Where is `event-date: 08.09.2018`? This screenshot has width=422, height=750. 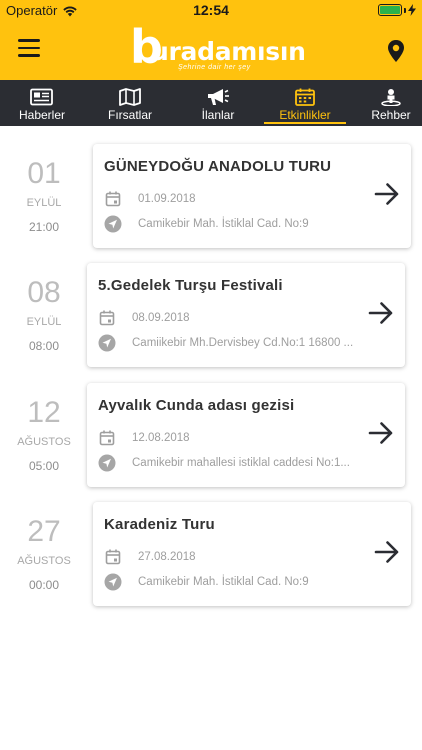 event-date: 08.09.2018 is located at coordinates (161, 318).